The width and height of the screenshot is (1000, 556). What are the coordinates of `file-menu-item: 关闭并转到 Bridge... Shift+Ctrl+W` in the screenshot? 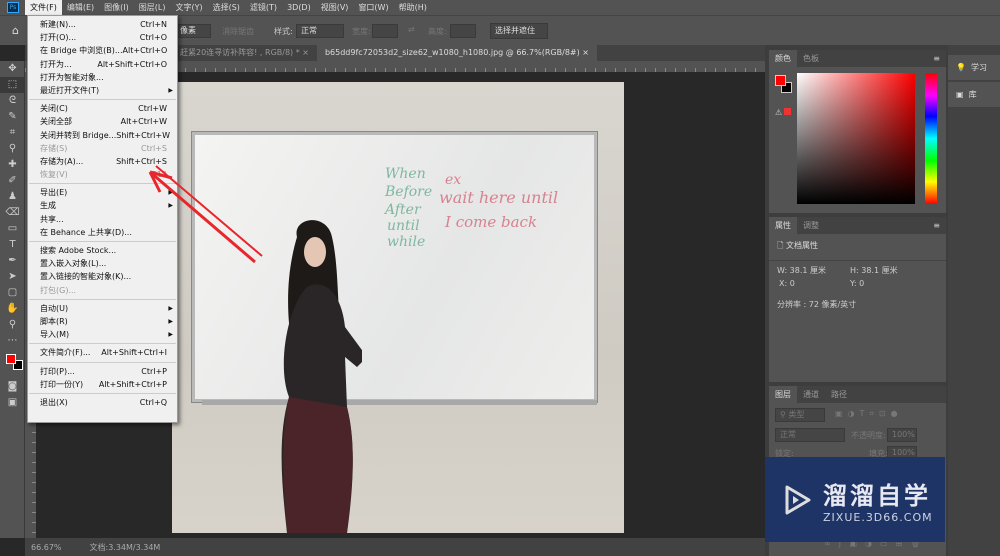 It's located at (102, 135).